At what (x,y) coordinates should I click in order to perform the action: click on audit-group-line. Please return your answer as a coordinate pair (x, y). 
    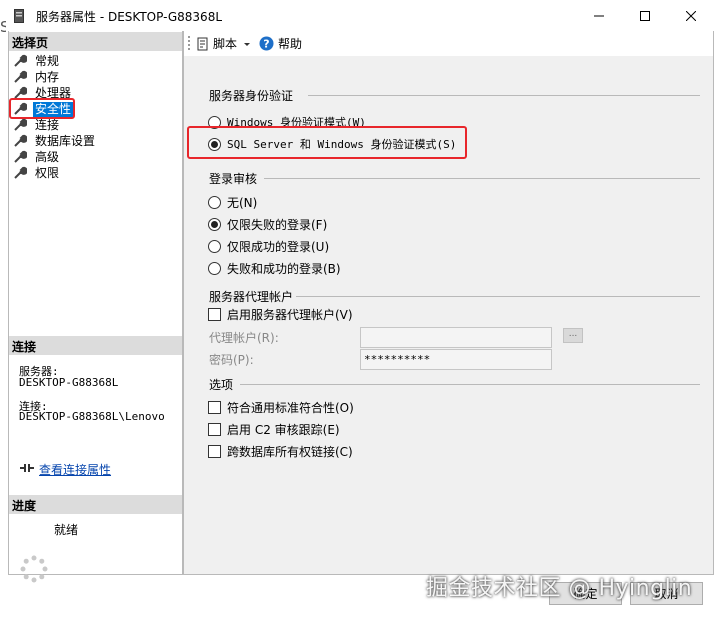
    Looking at the image, I should click on (482, 178).